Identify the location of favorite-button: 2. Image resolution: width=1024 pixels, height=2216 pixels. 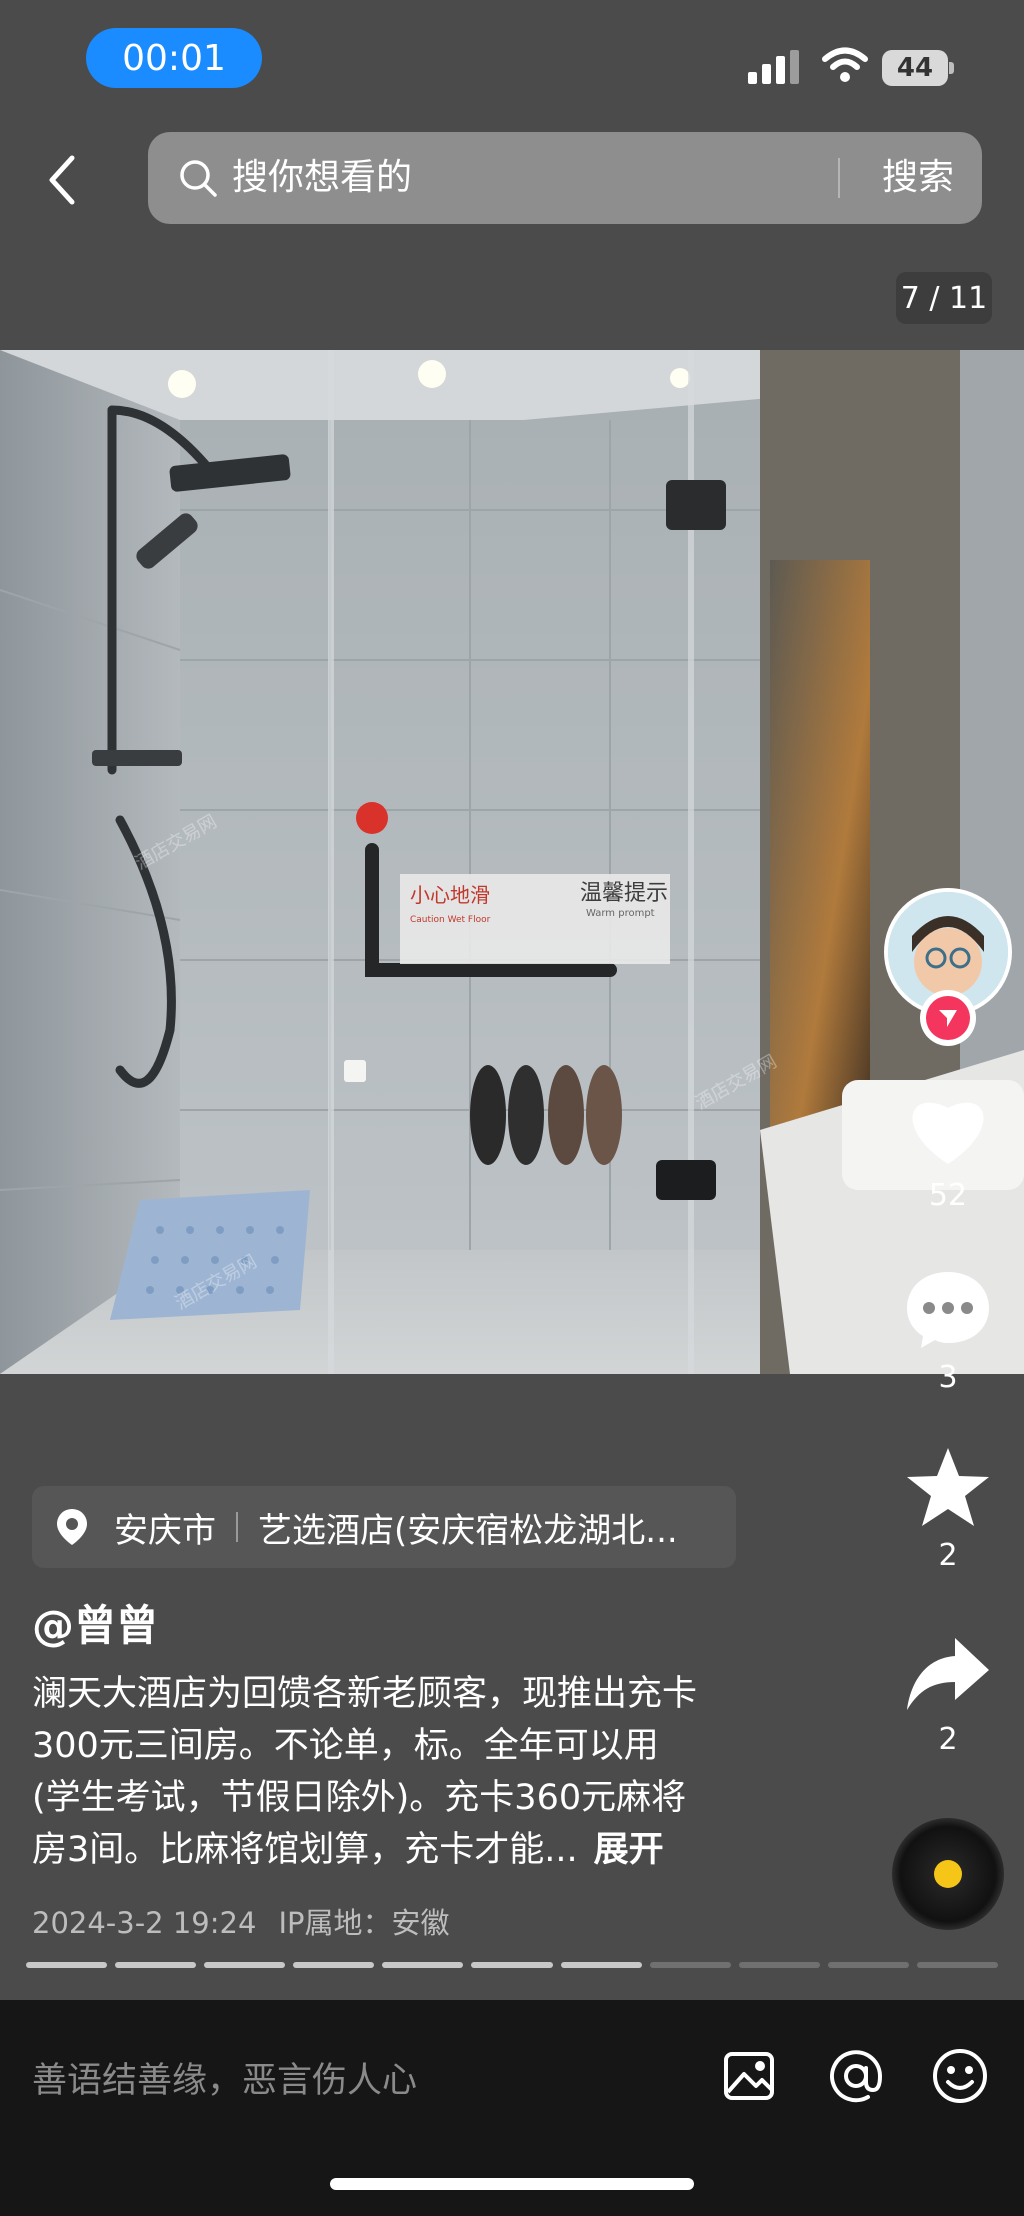
(948, 1509).